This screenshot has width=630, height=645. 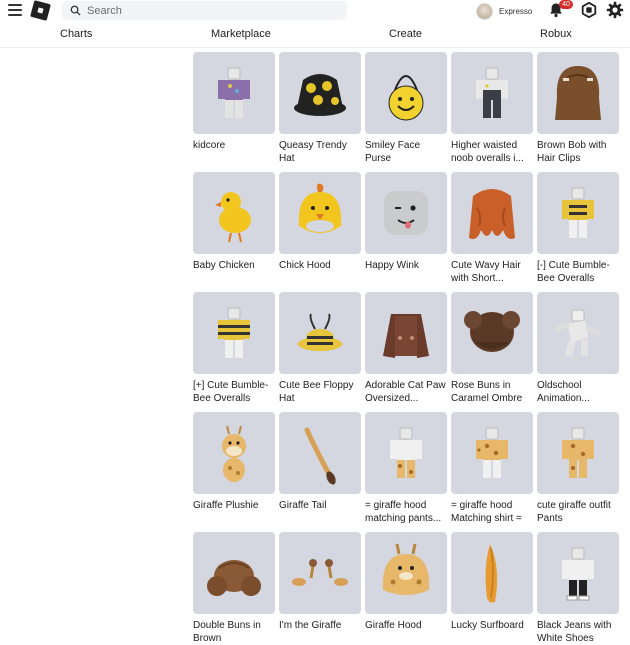 I want to click on catalog-item: Giraffe Plushie, so click(x=234, y=467).